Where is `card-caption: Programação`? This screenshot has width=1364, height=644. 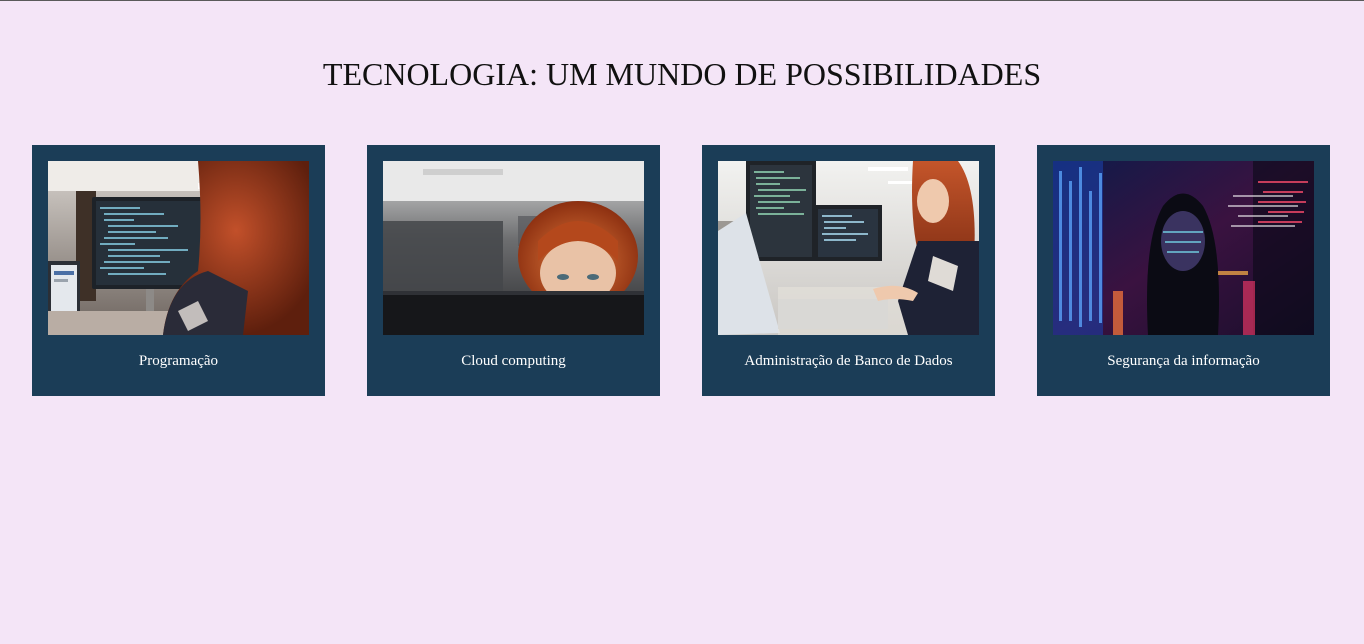 card-caption: Programação is located at coordinates (178, 361).